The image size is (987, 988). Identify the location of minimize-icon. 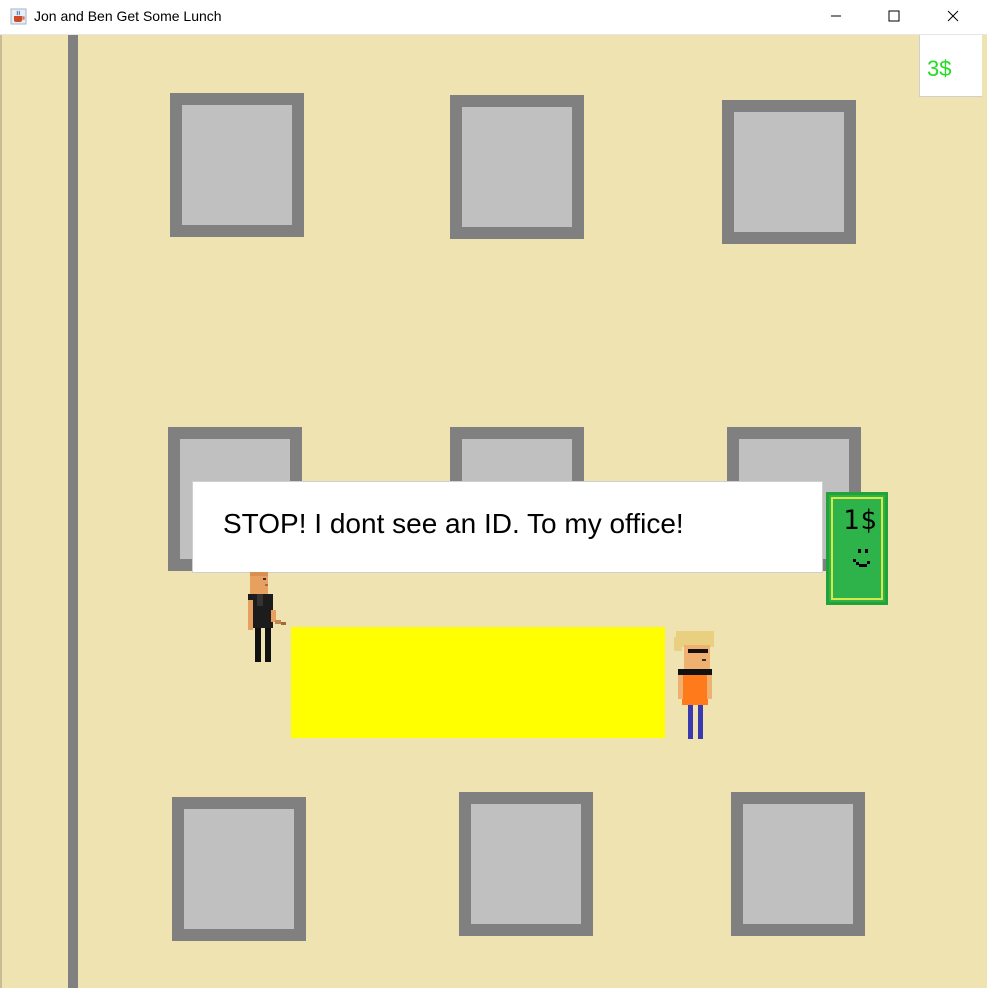
(836, 16).